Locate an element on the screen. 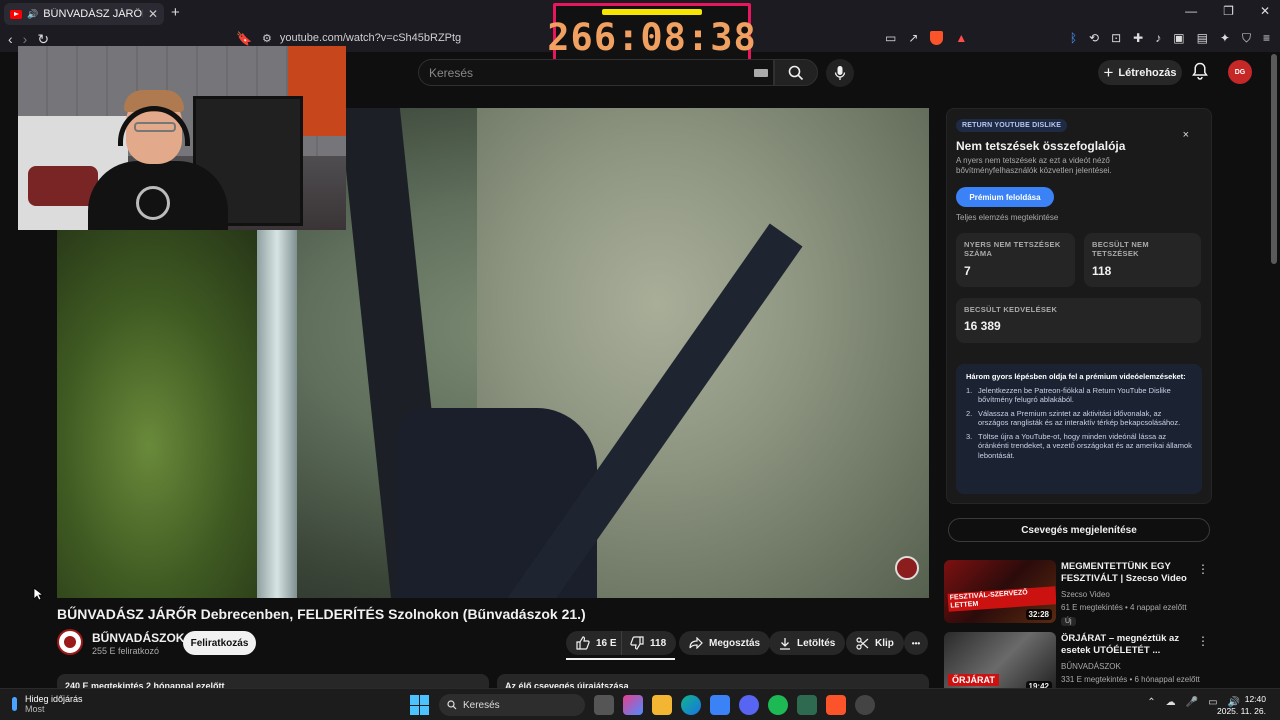 This screenshot has height=720, width=1280. share-page-icon: ↗ is located at coordinates (913, 38).